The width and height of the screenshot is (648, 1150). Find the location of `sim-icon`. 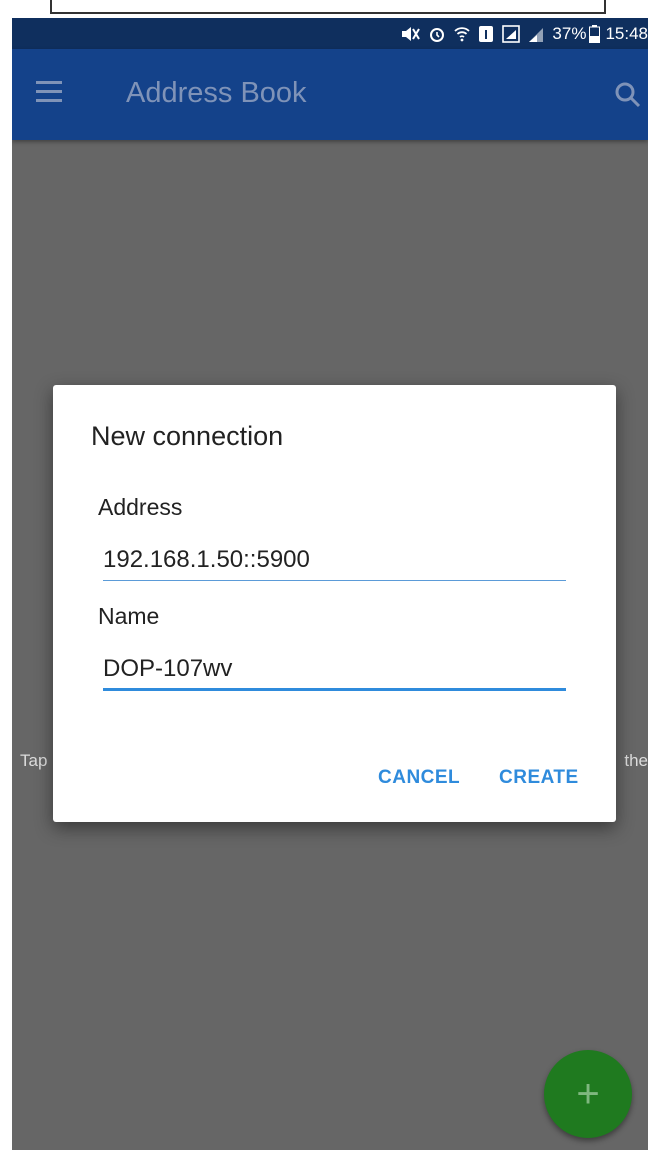

sim-icon is located at coordinates (486, 34).